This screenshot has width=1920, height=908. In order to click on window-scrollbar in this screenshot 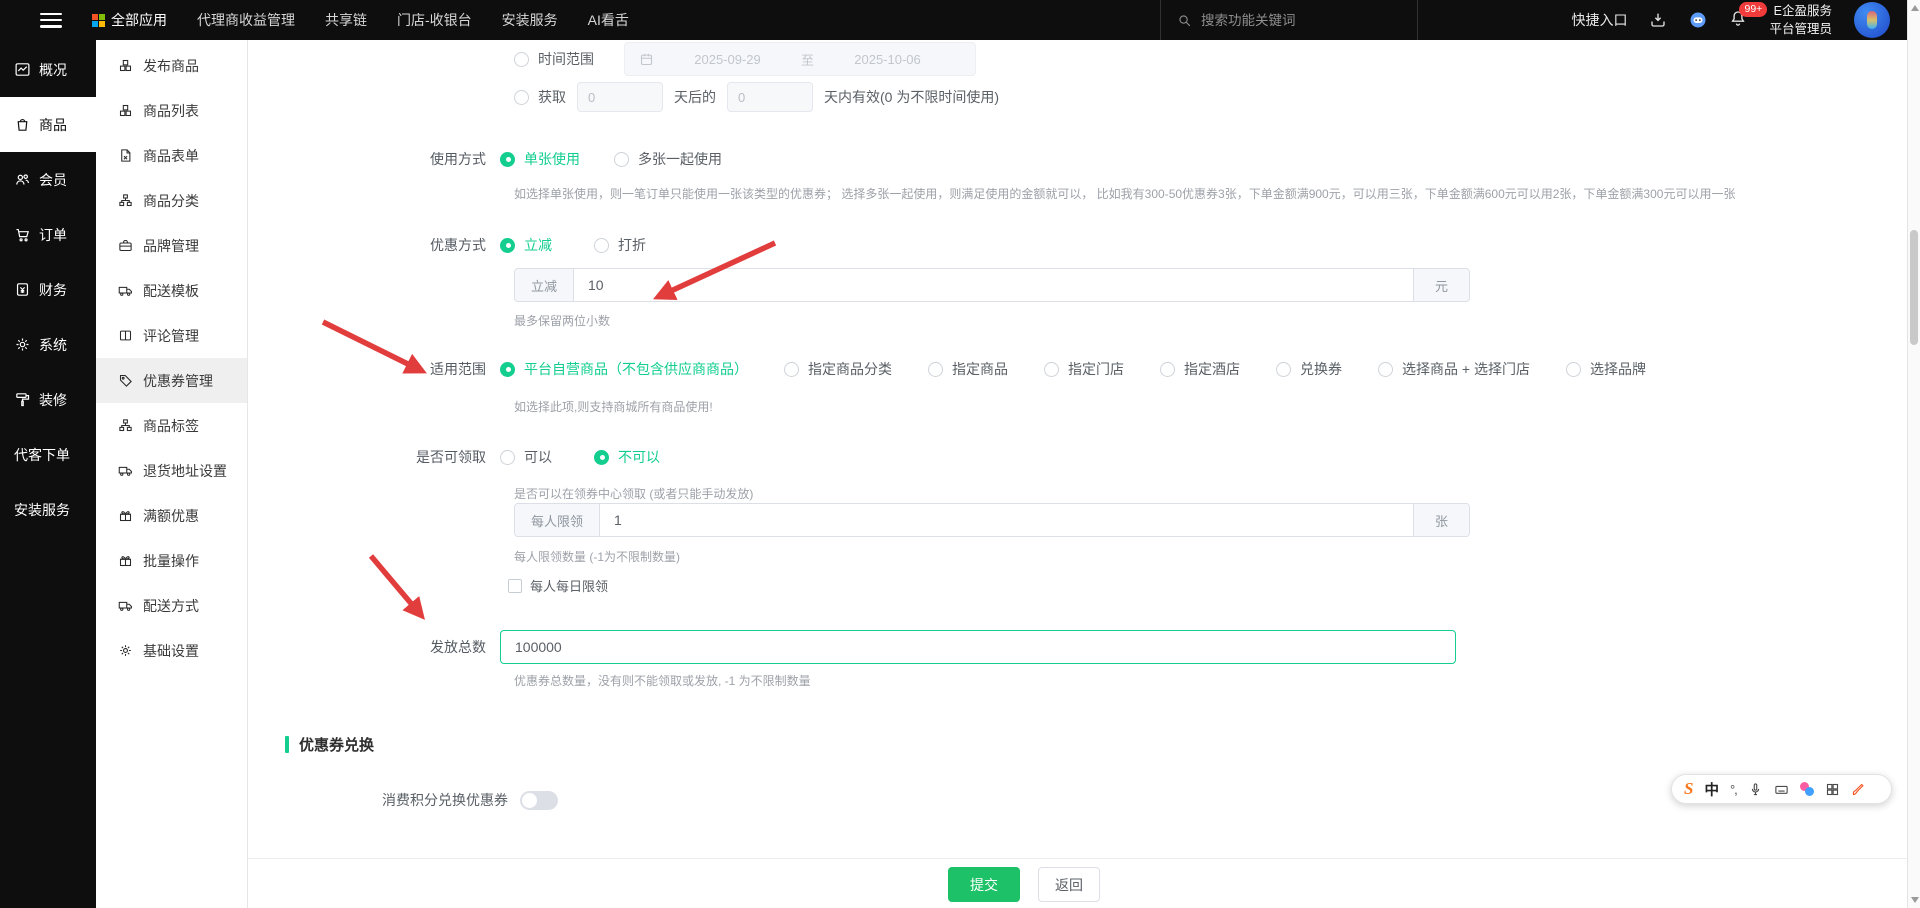, I will do `click(1913, 454)`.